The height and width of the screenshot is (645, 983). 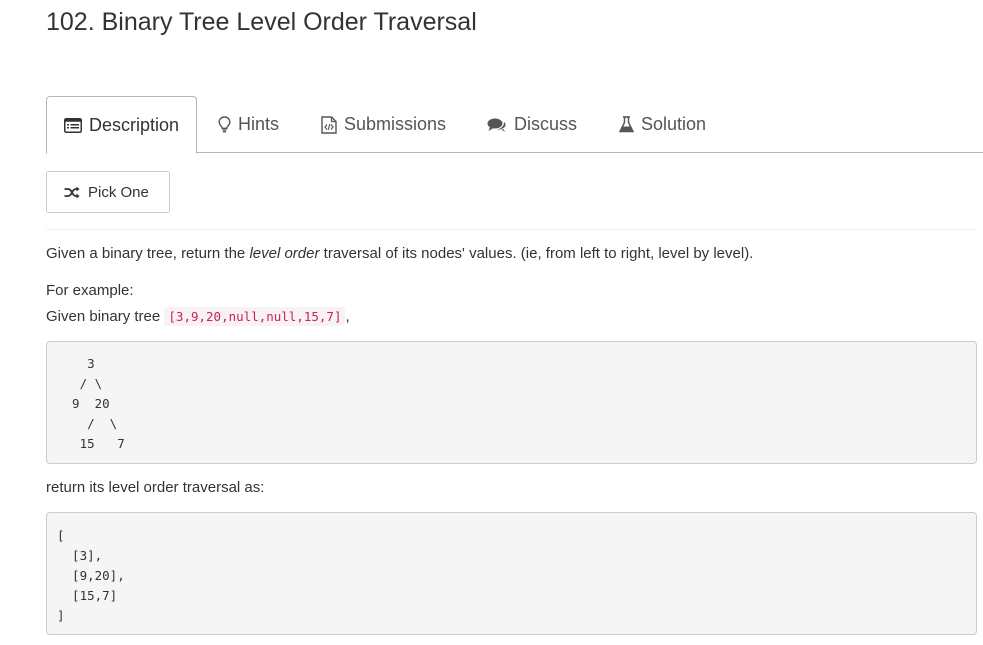 What do you see at coordinates (73, 125) in the screenshot?
I see `list-alt-icon` at bounding box center [73, 125].